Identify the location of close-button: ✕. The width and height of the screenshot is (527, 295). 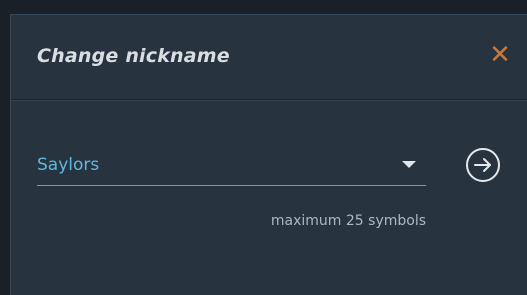
(500, 55).